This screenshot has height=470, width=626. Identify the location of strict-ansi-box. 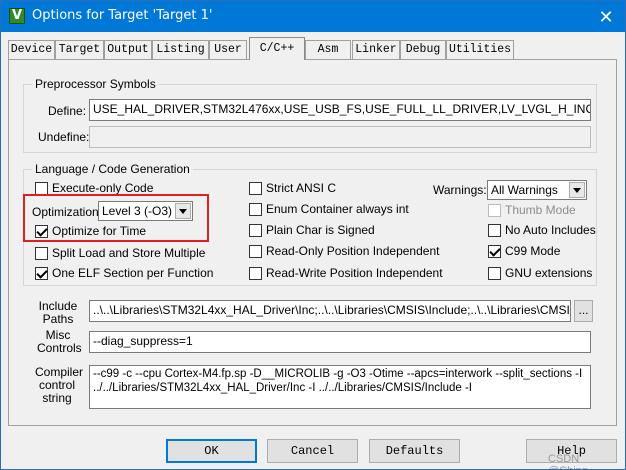
(255, 188).